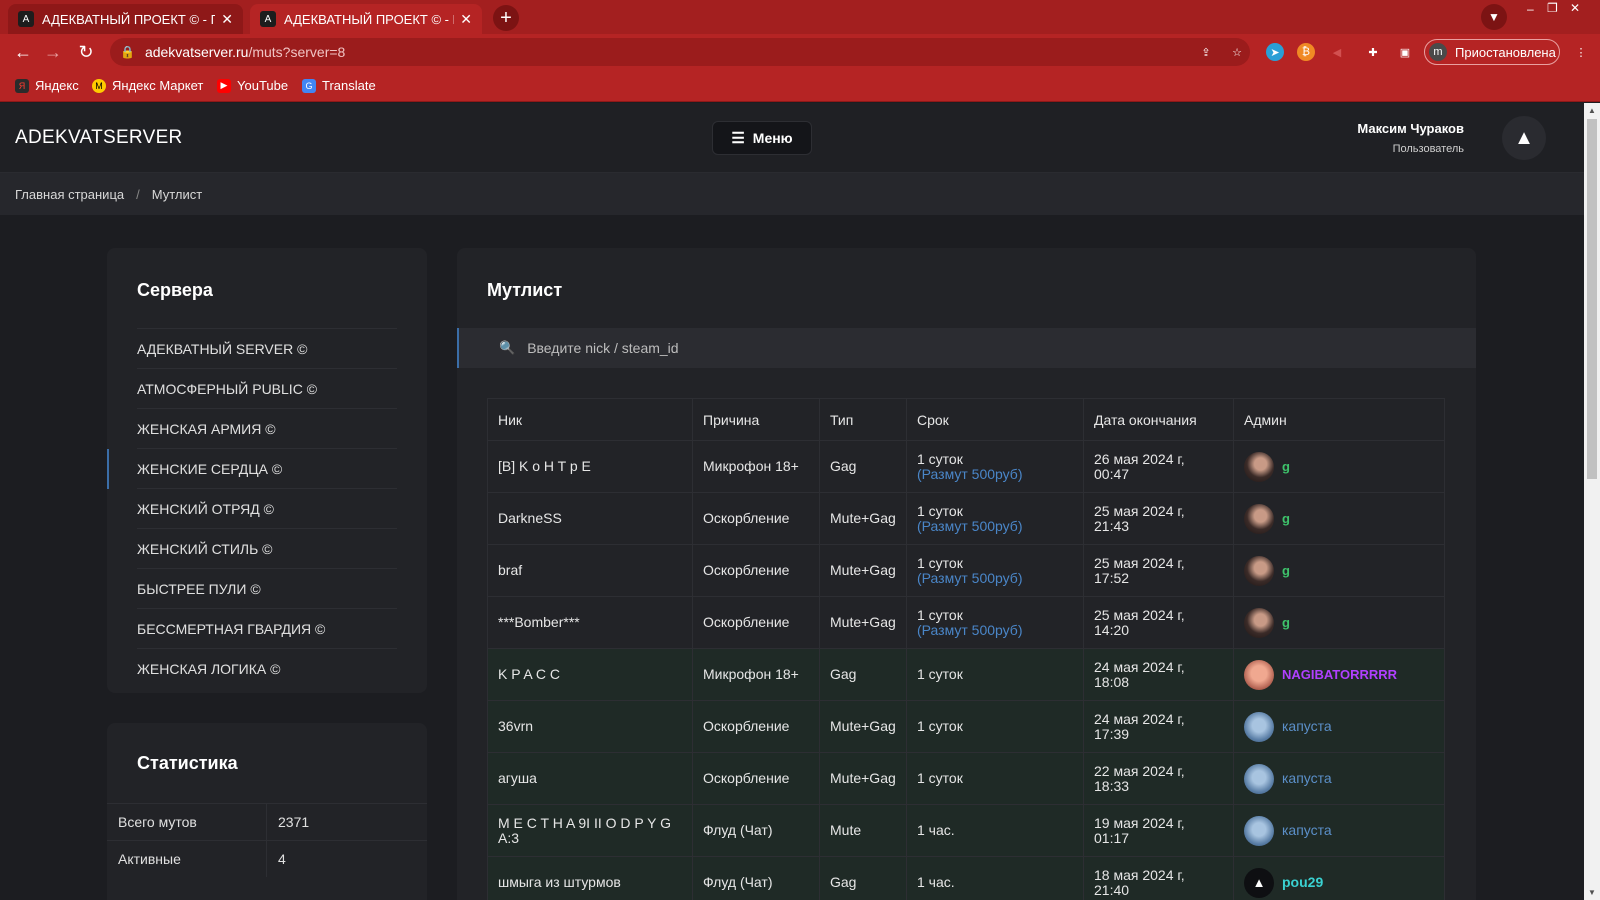 The height and width of the screenshot is (900, 1600). What do you see at coordinates (231, 628) in the screenshot?
I see `server-label: БЕССМЕРТНАЯ ГВАРДИЯ ©` at bounding box center [231, 628].